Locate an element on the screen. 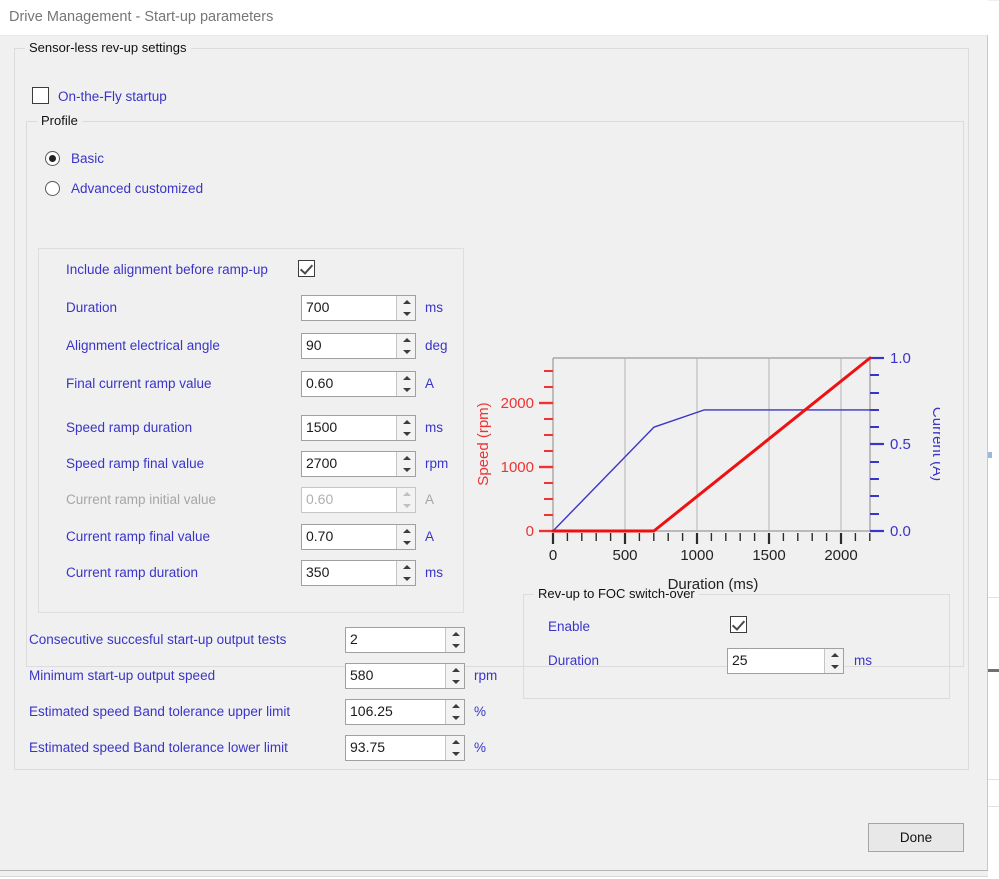  chart-xlabel: Duration (ms) is located at coordinates (713, 584).